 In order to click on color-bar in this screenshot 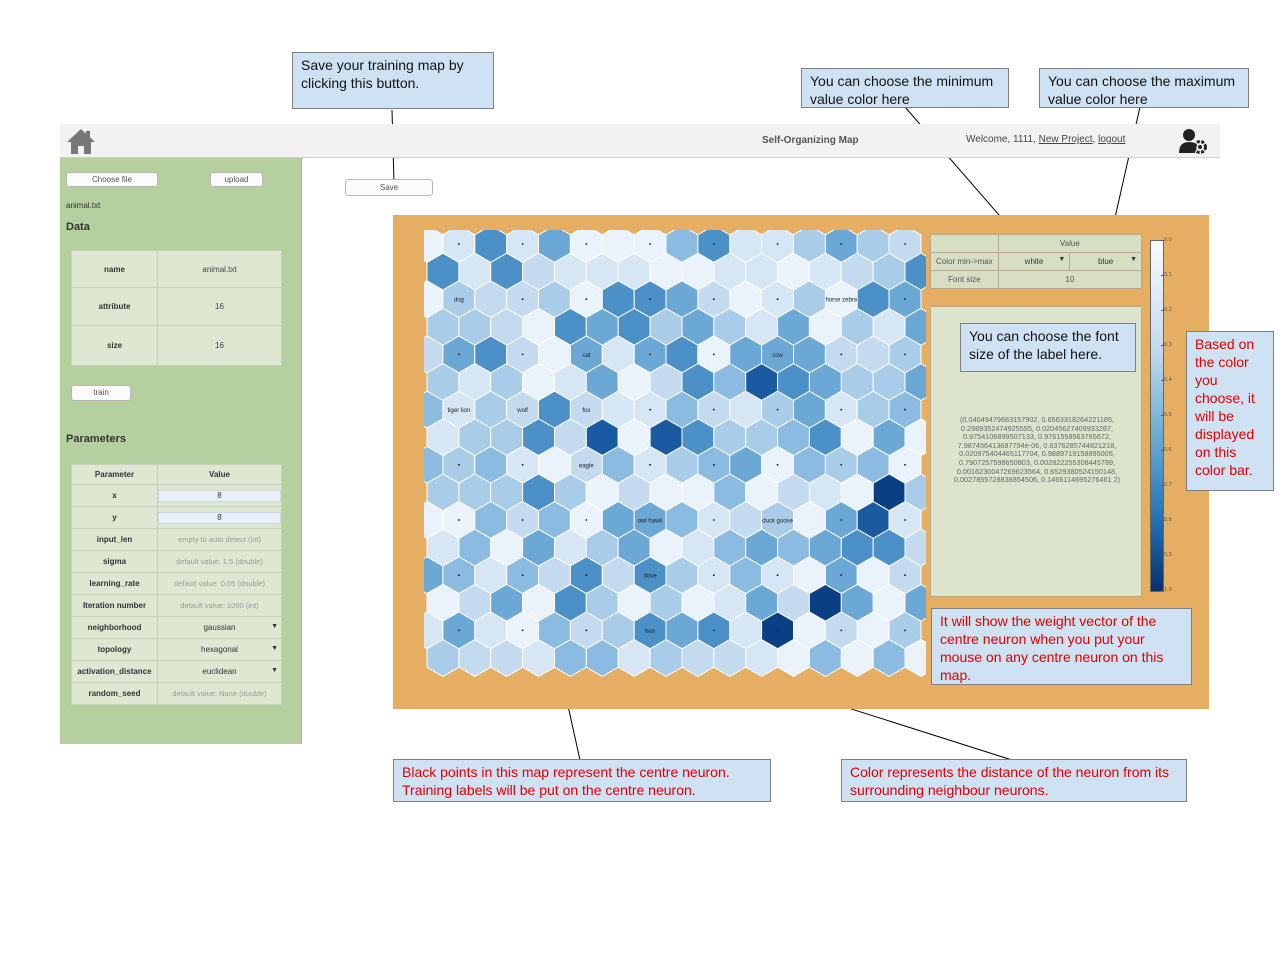, I will do `click(1157, 416)`.